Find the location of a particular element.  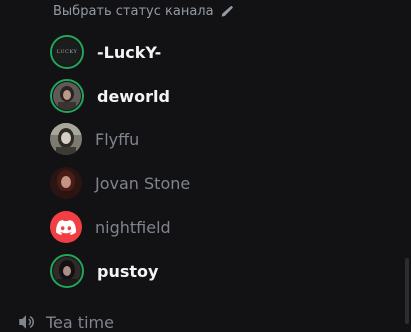

channel-name: Tea time is located at coordinates (80, 322).